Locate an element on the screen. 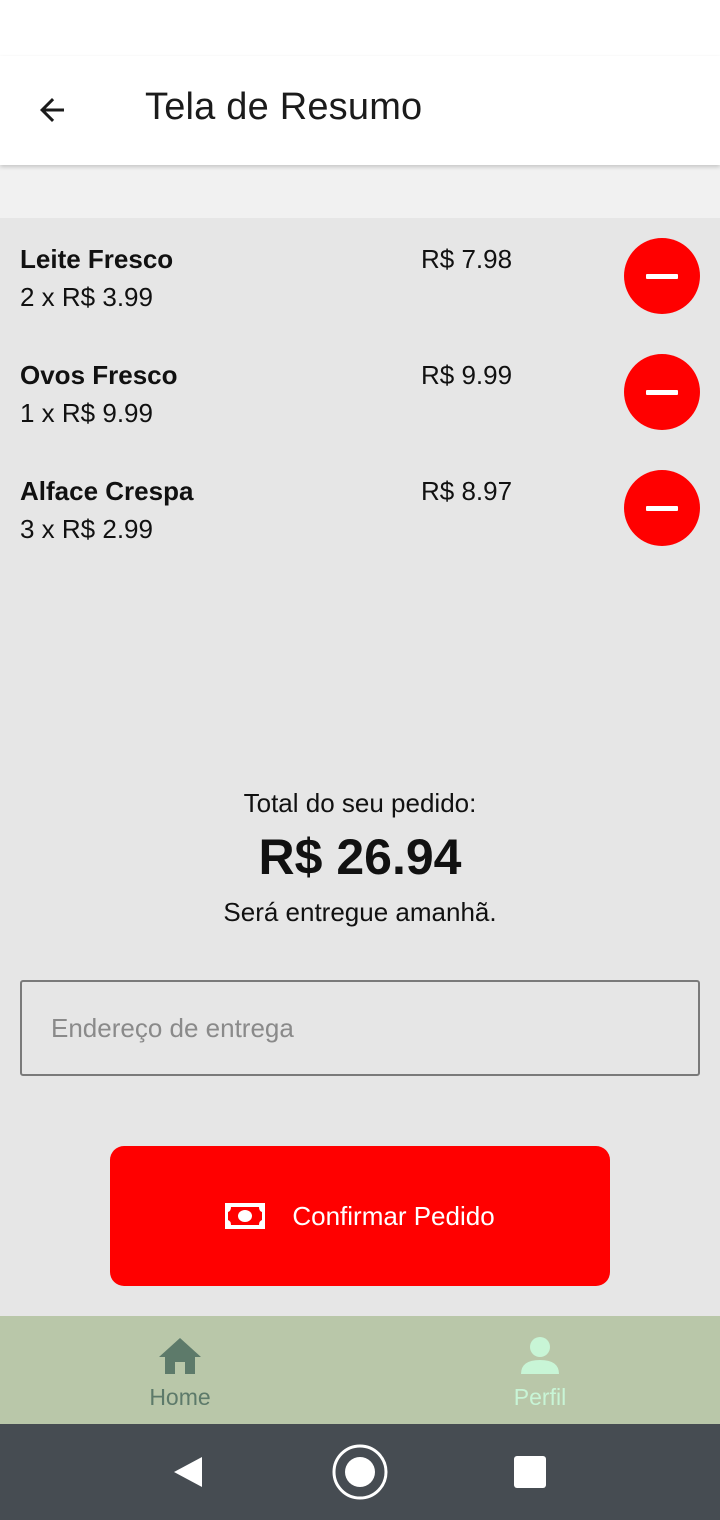  bottom-navigation: Home Perfil is located at coordinates (360, 1370).